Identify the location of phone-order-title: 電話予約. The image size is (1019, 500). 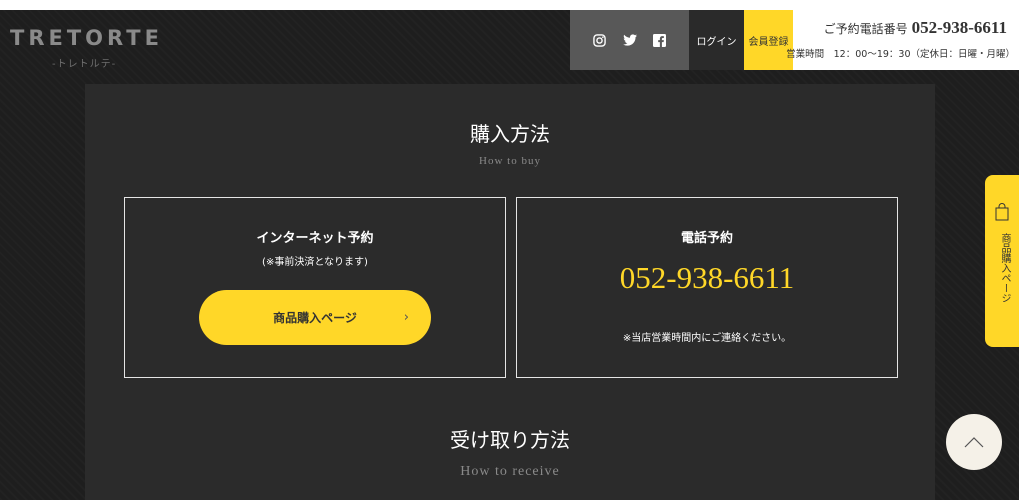
(706, 238).